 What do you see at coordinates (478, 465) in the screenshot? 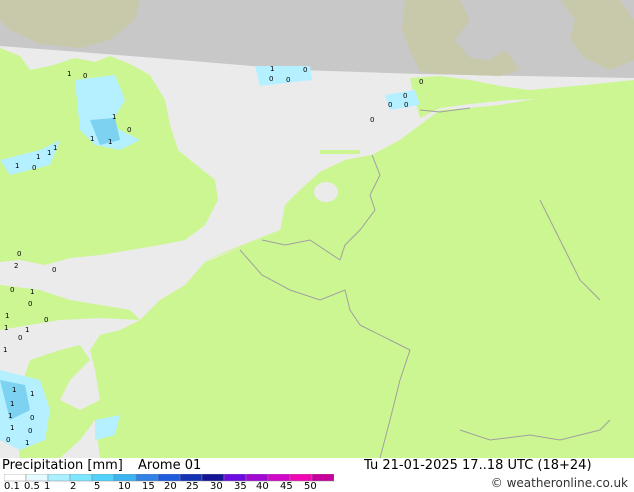
I see `forecast-datetime: Tu 21-01-2025 17..18 UTC (18+24)` at bounding box center [478, 465].